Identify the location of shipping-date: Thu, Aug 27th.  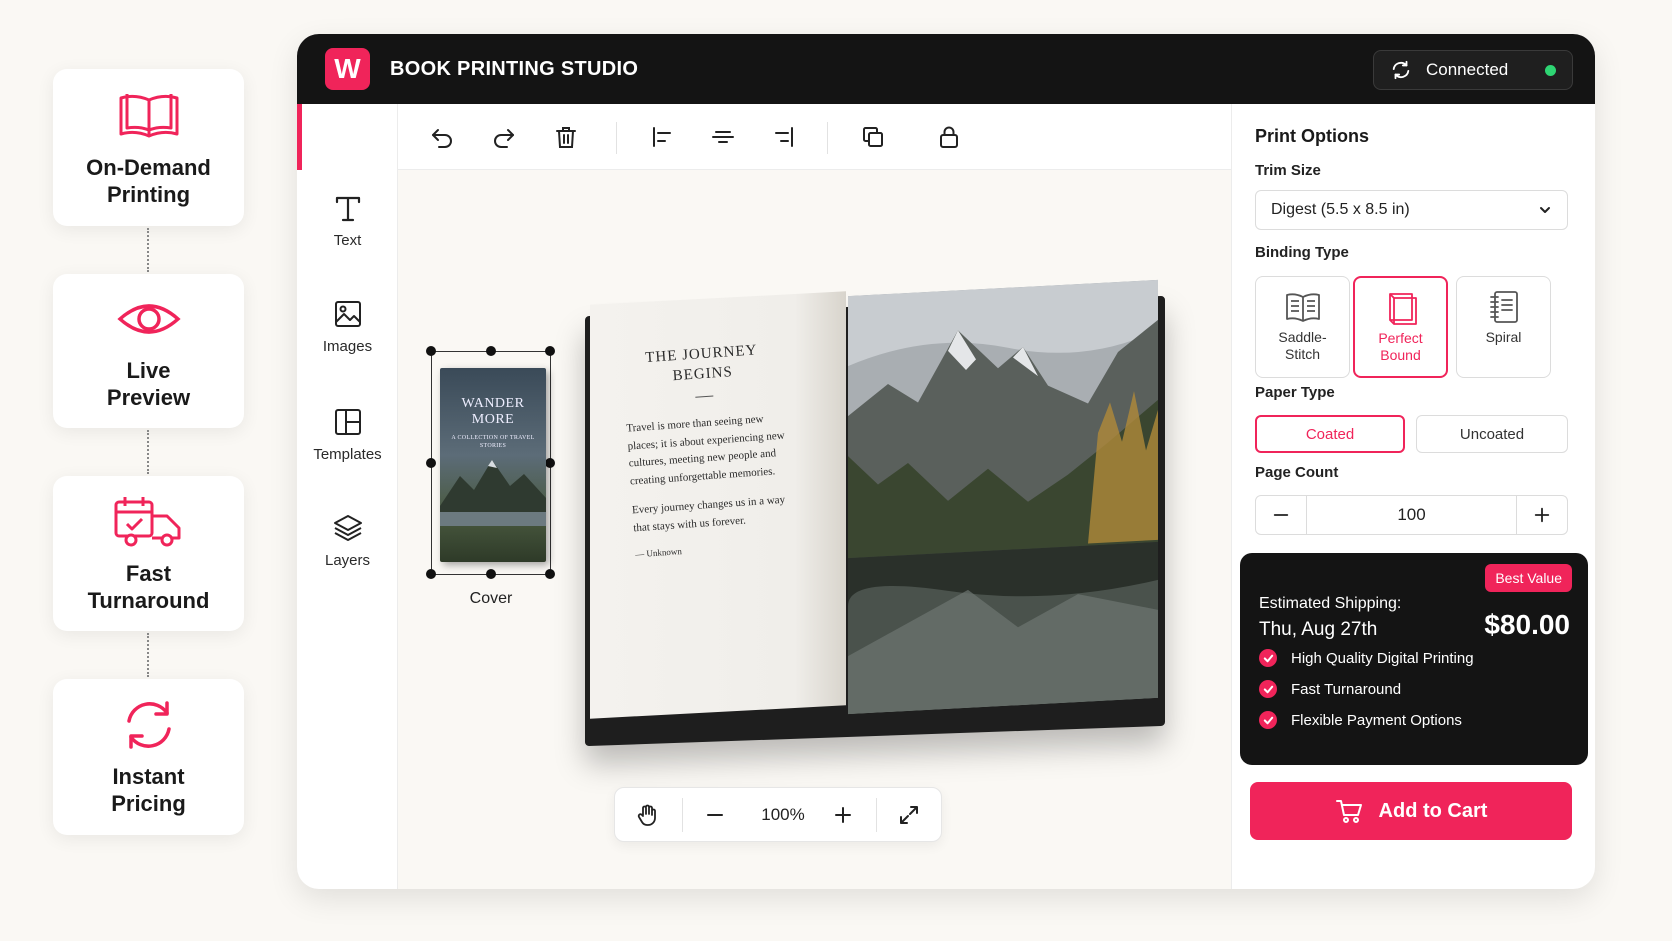
(1318, 629).